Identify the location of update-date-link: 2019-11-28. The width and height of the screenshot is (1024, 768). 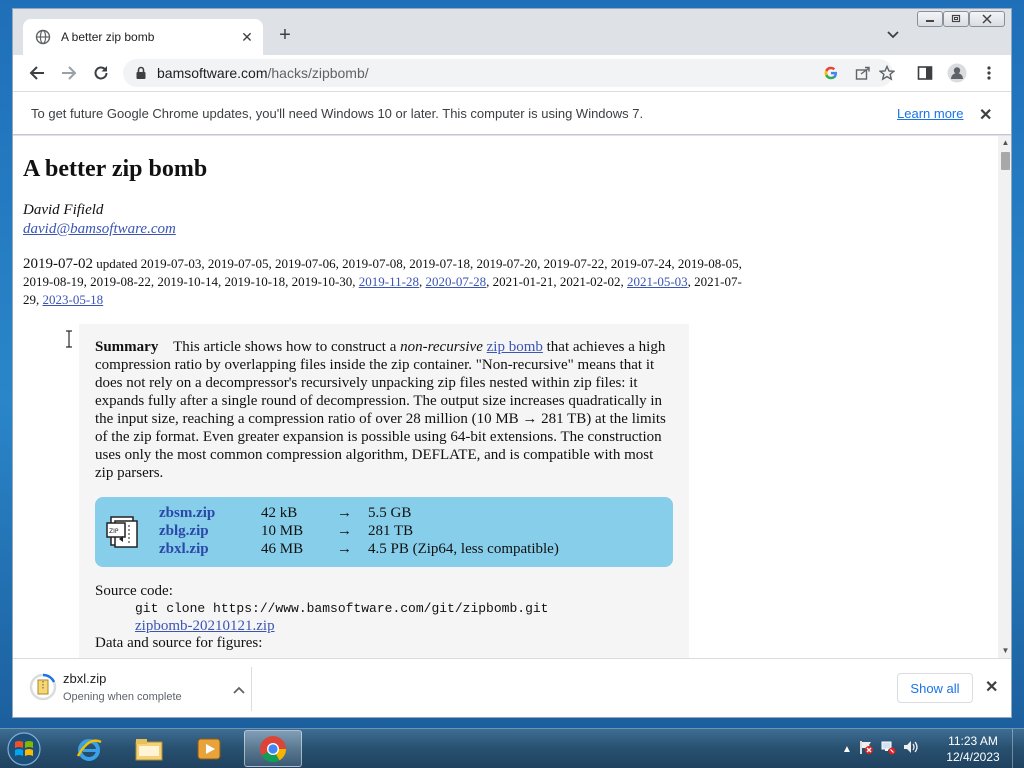
(389, 281).